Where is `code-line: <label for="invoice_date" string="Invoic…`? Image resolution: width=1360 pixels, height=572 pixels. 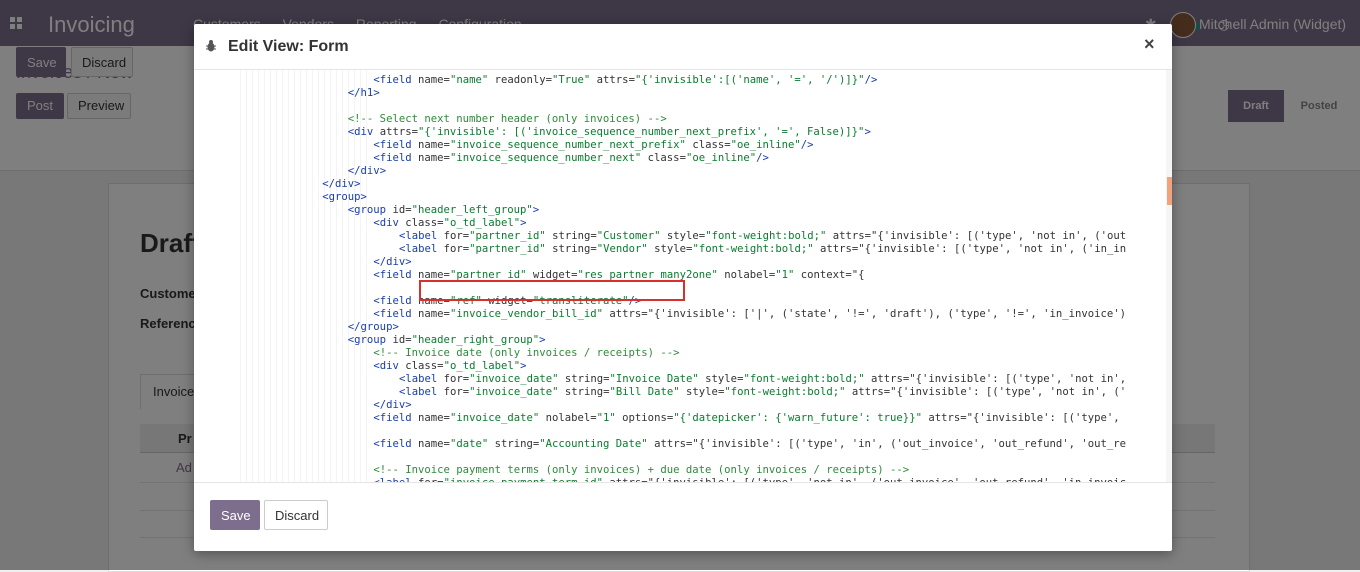
code-line: <label for="invoice_date" string="Invoic… is located at coordinates (762, 379).